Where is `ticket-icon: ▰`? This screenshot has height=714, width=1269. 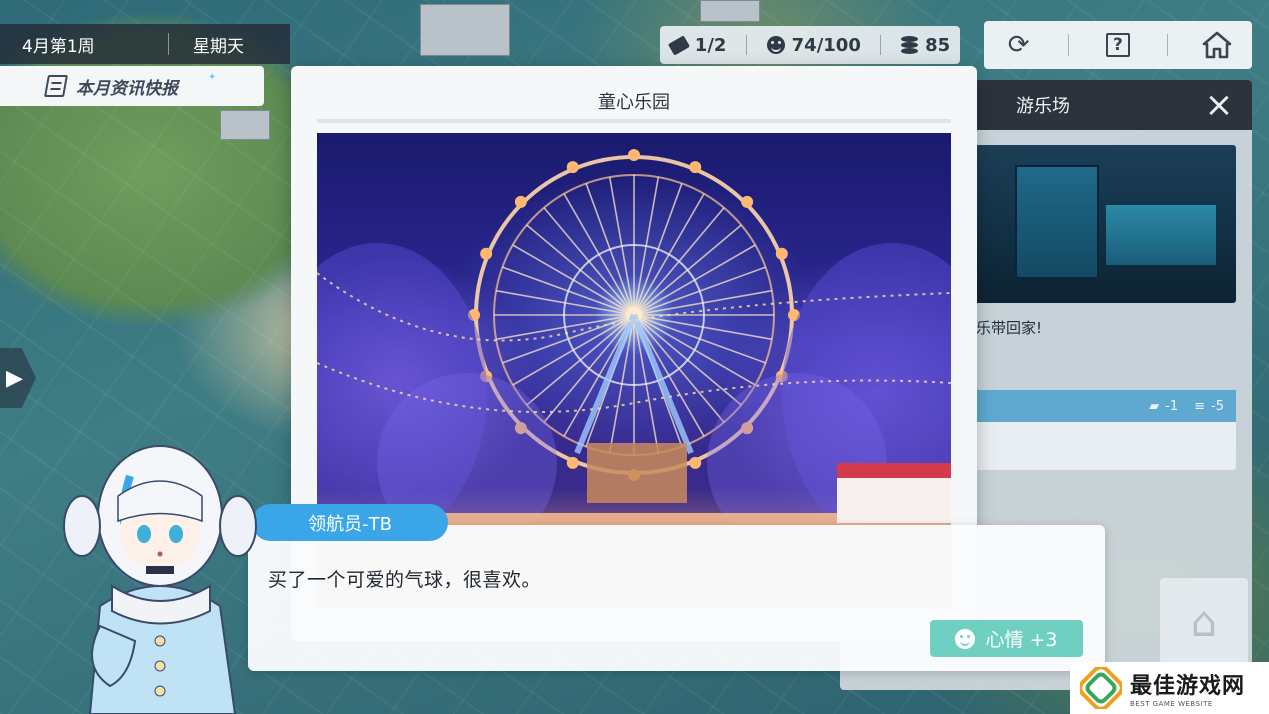
ticket-icon: ▰ is located at coordinates (1154, 406).